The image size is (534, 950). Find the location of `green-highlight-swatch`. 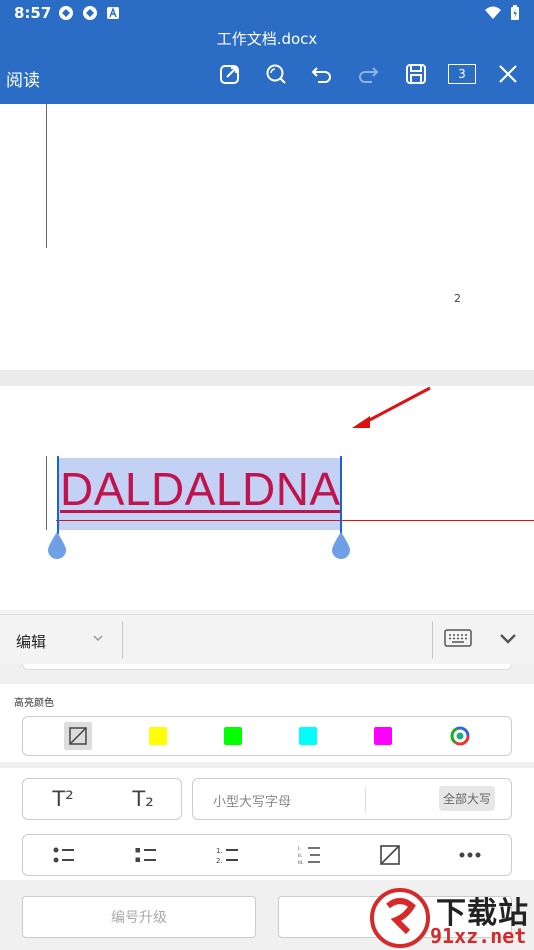

green-highlight-swatch is located at coordinates (232, 736).